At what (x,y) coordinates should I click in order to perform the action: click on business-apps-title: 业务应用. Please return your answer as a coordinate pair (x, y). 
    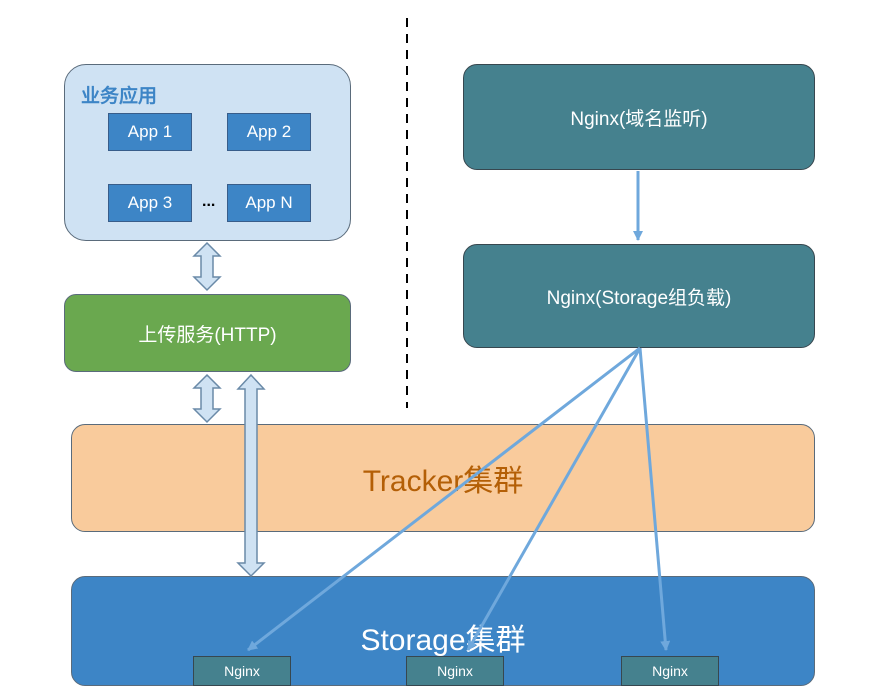
    Looking at the image, I should click on (119, 96).